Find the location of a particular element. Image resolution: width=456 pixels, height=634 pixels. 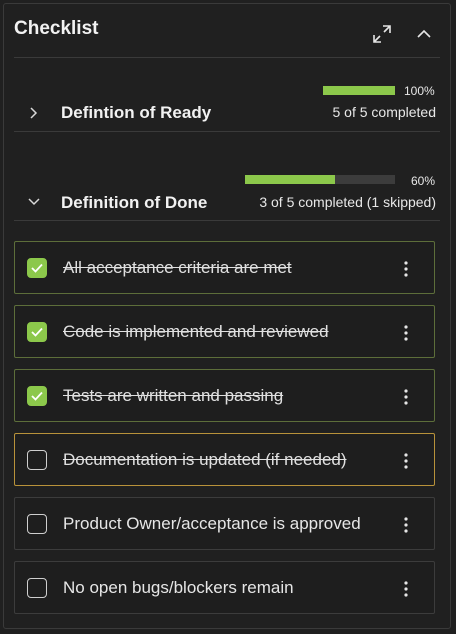

checklist-item: No open bugs/blockers remain is located at coordinates (224, 587).